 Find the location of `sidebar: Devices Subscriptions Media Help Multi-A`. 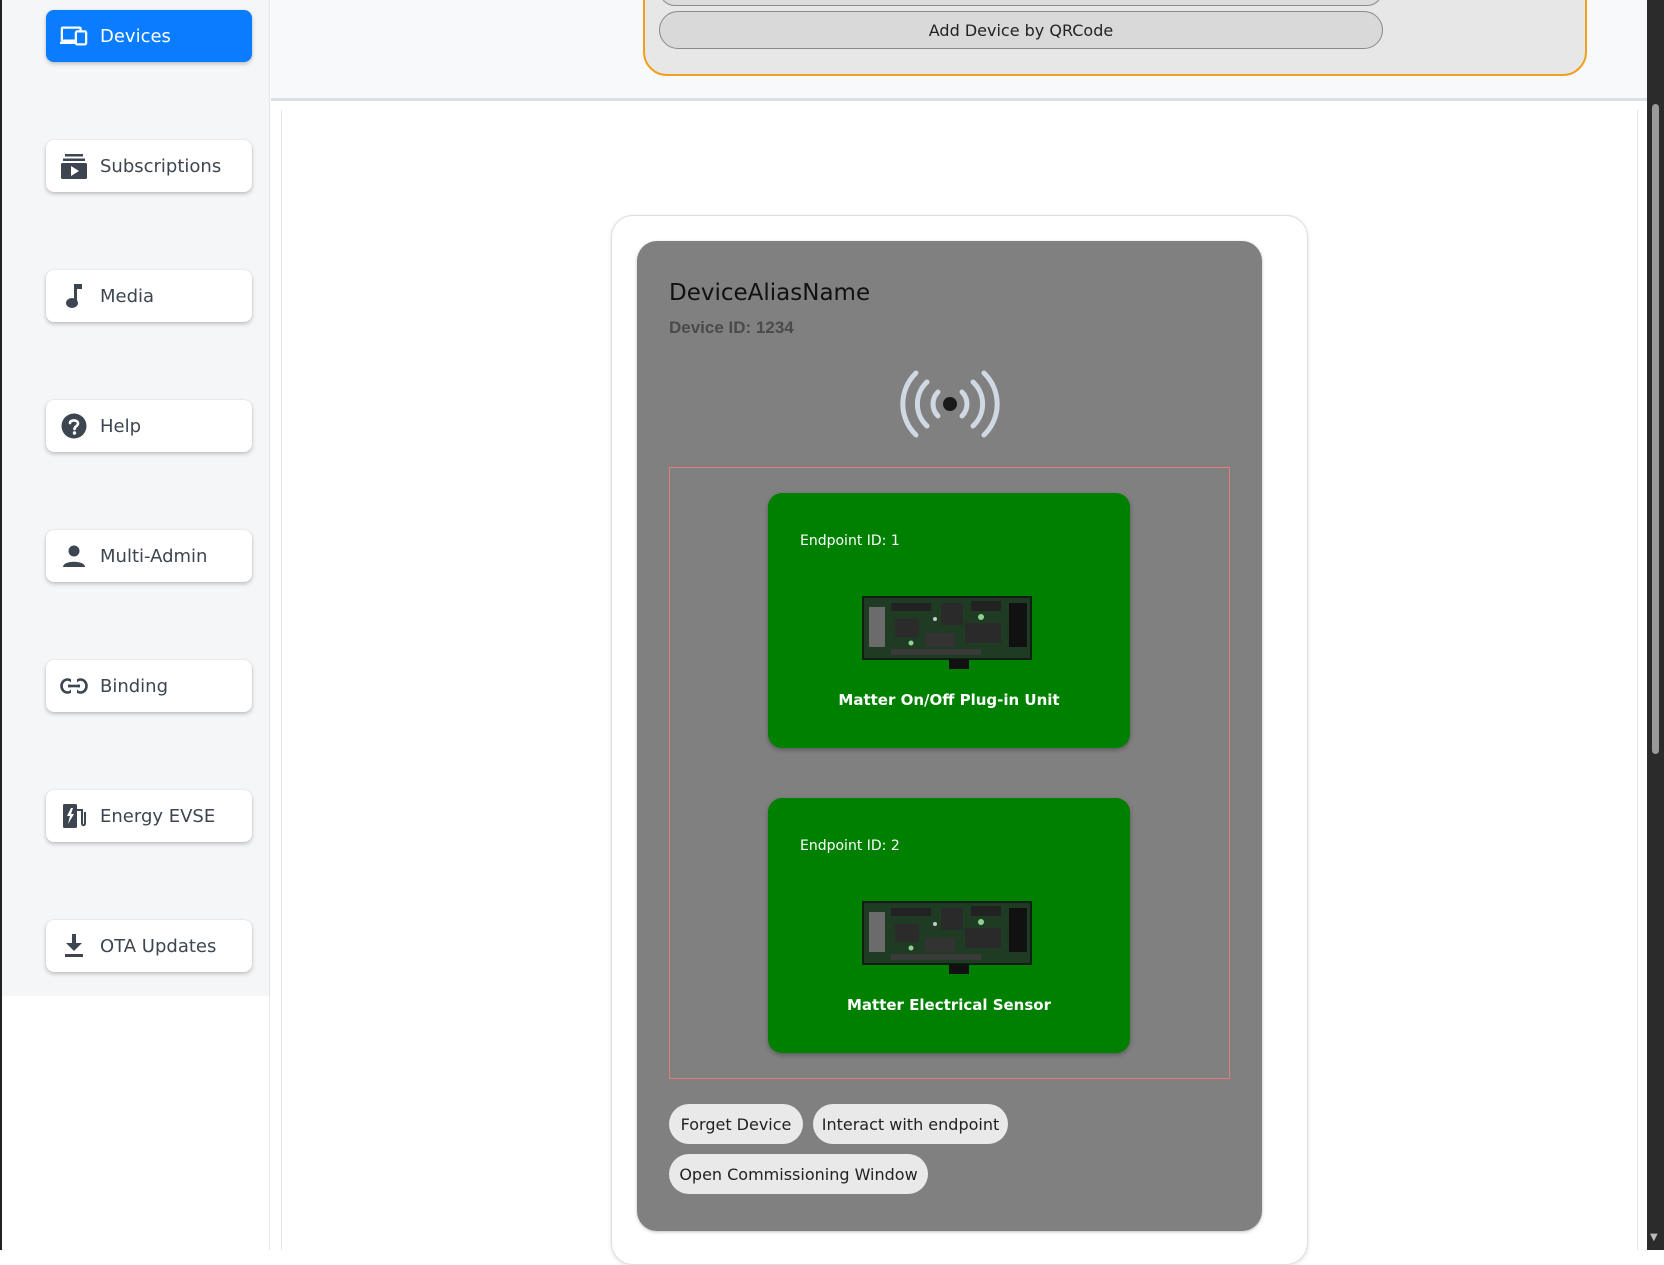

sidebar: Devices Subscriptions Media Help Multi-A is located at coordinates (136, 498).